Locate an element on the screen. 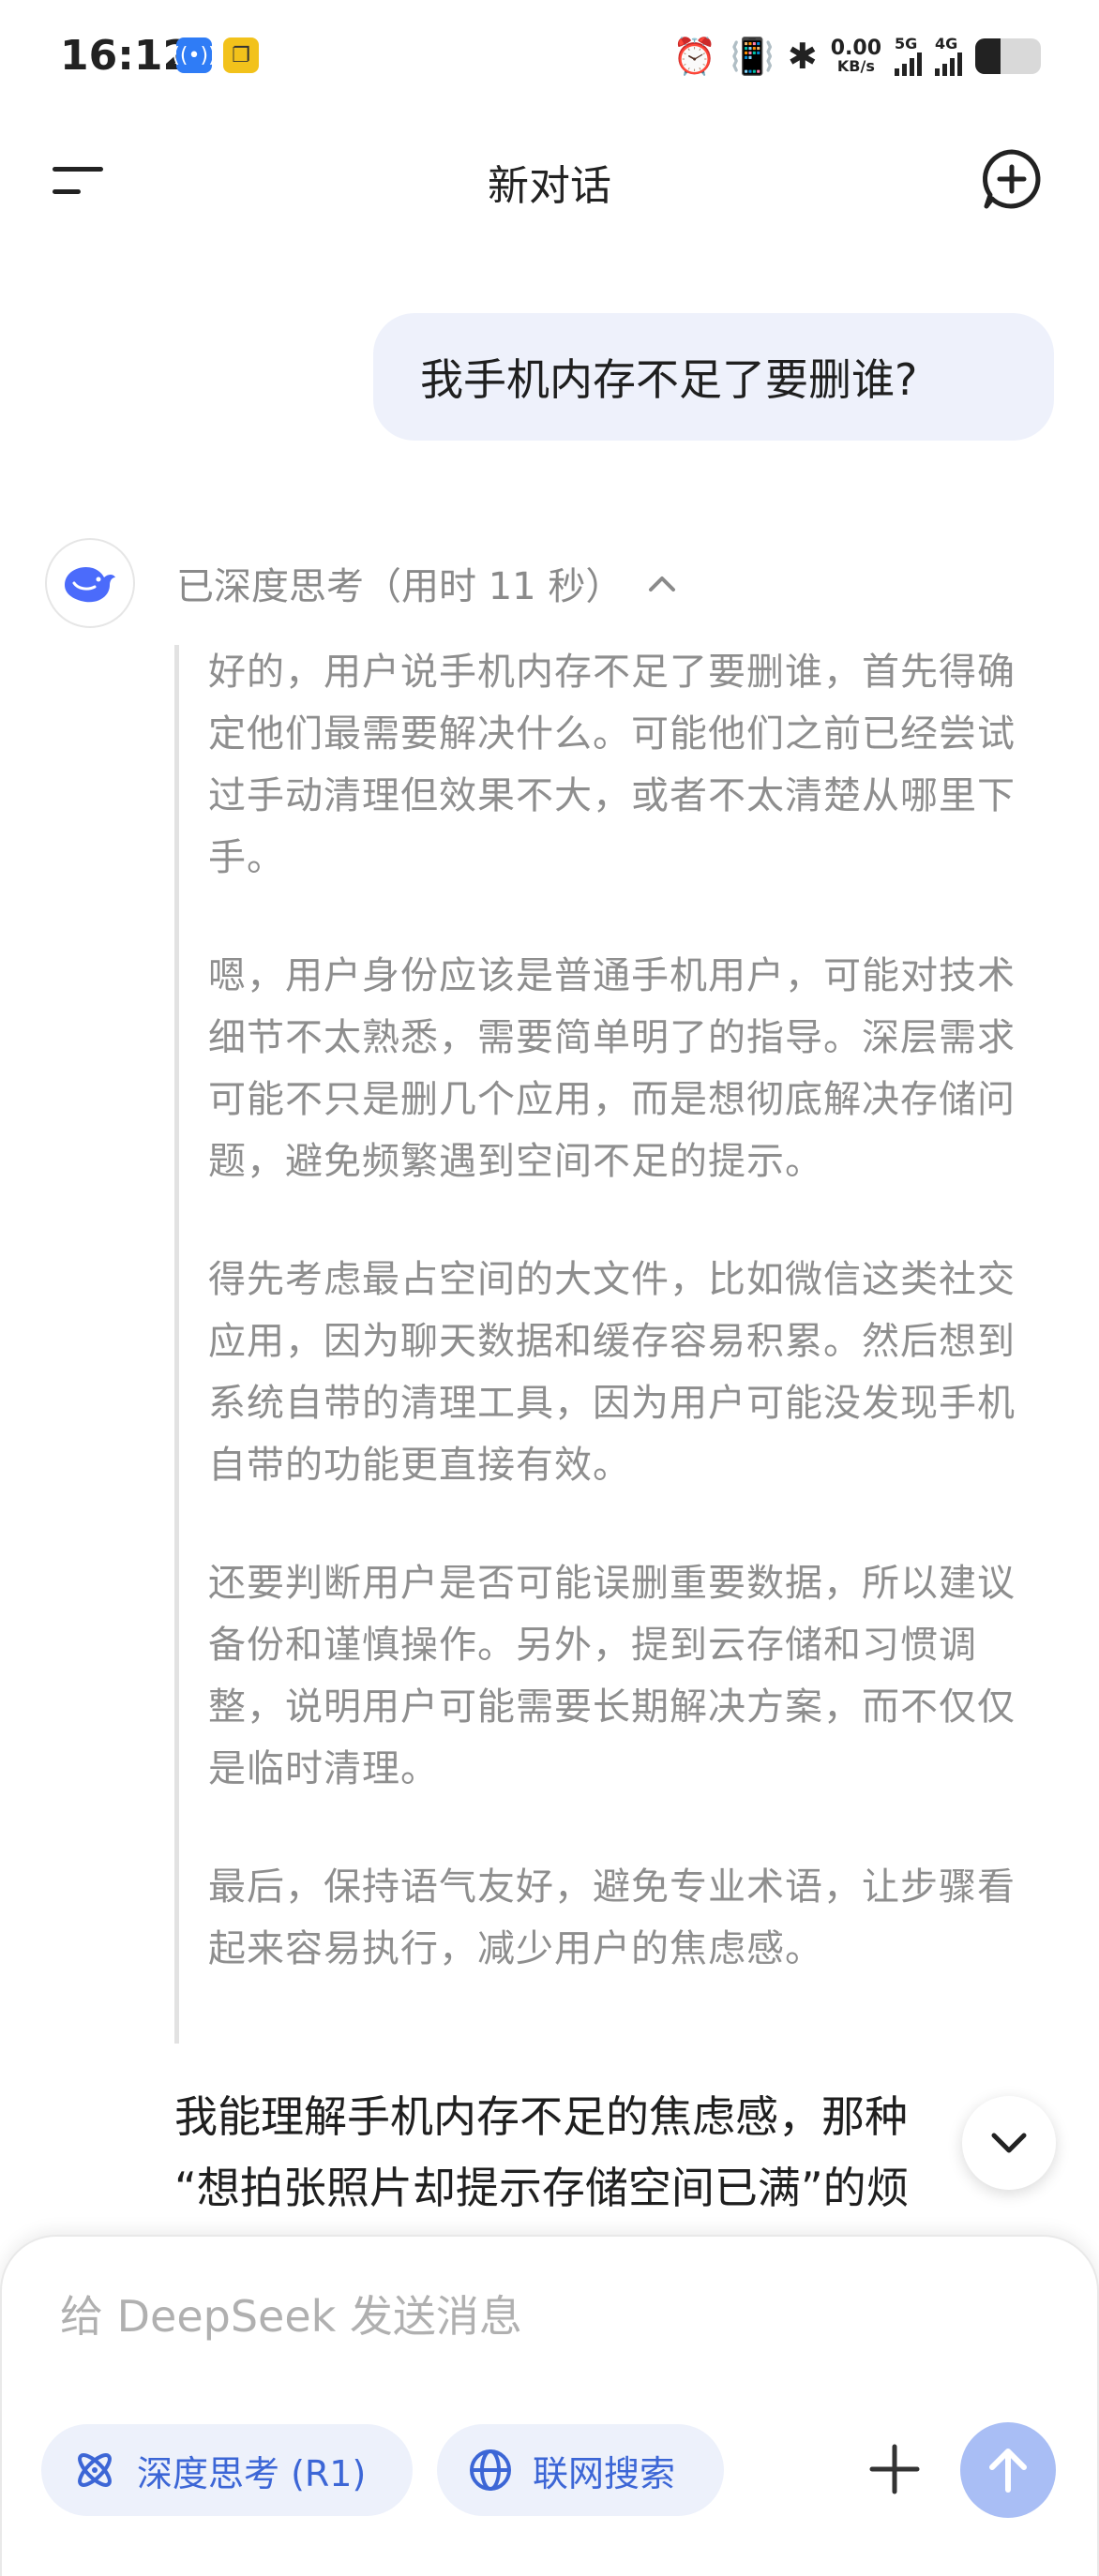  alarm-icon: ⏰ is located at coordinates (694, 56).